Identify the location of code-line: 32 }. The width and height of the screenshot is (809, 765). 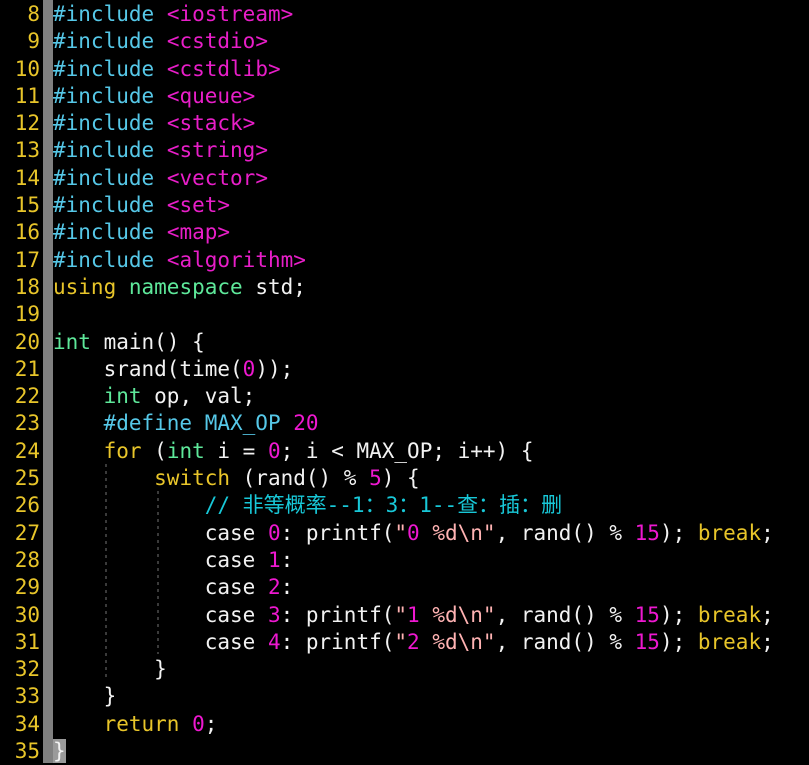
(404, 669).